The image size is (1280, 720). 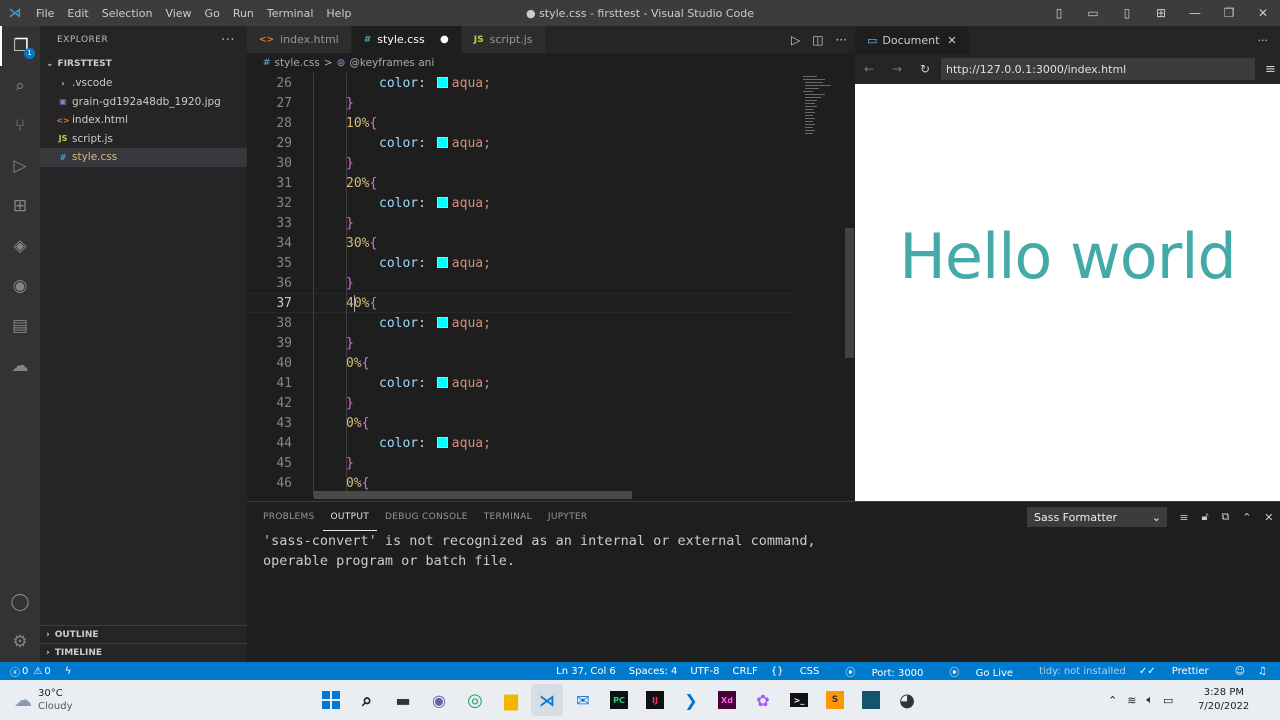 I want to click on maximize-panel-icon: ⌃, so click(x=1246, y=517).